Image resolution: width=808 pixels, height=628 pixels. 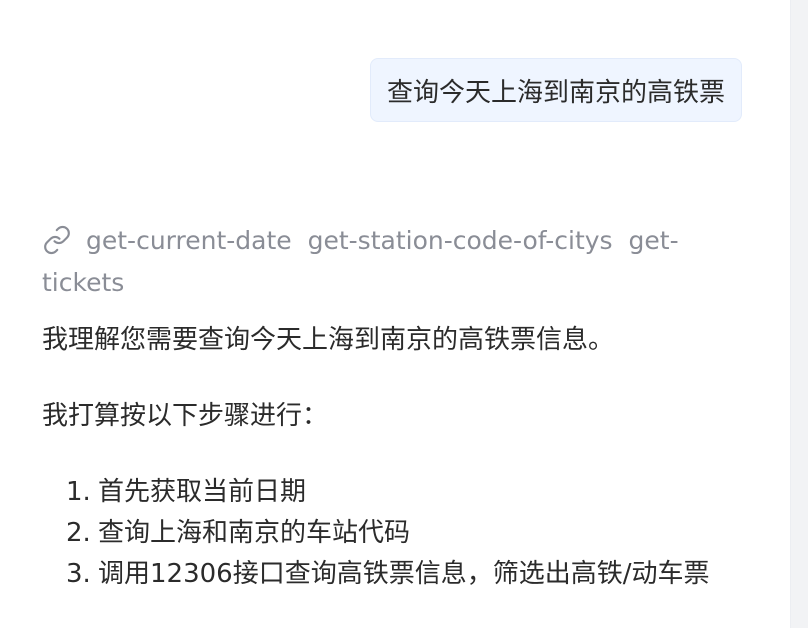 What do you see at coordinates (202, 492) in the screenshot?
I see `step-text: 首先获取当前日期` at bounding box center [202, 492].